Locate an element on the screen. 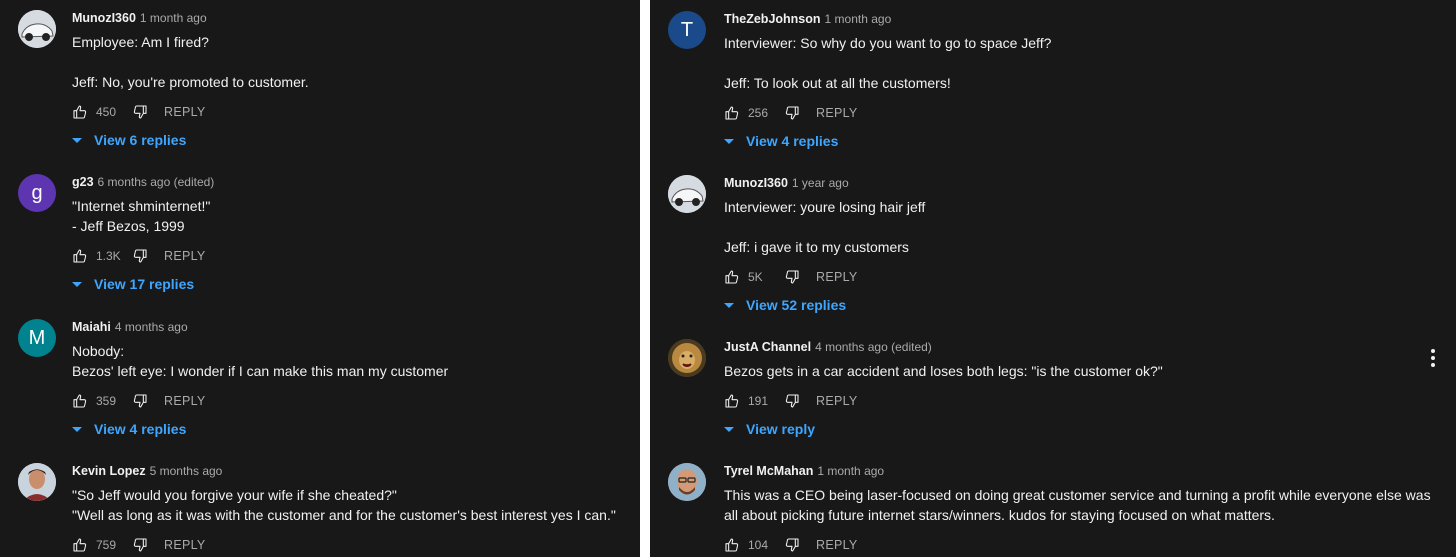 The image size is (1456, 557). avatar: g is located at coordinates (37, 193).